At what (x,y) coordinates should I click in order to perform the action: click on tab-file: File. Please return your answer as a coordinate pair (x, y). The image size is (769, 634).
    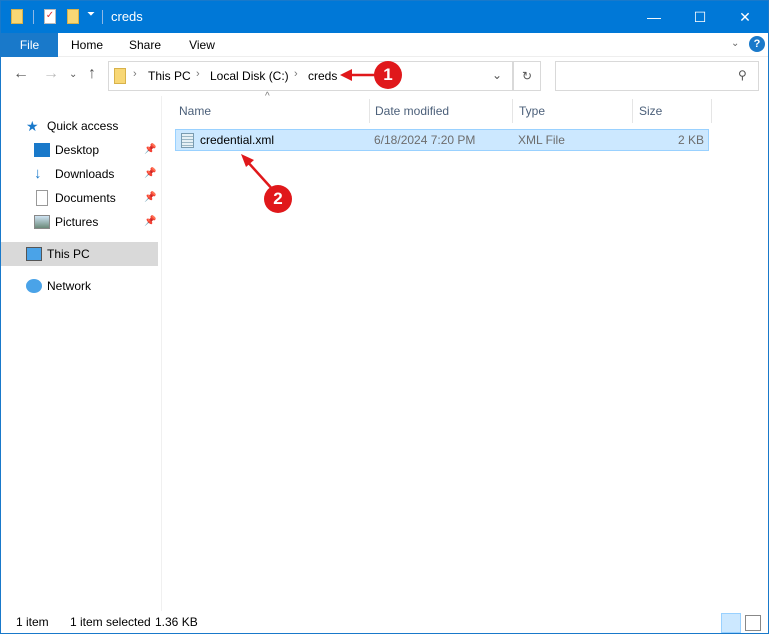
    Looking at the image, I should click on (29, 45).